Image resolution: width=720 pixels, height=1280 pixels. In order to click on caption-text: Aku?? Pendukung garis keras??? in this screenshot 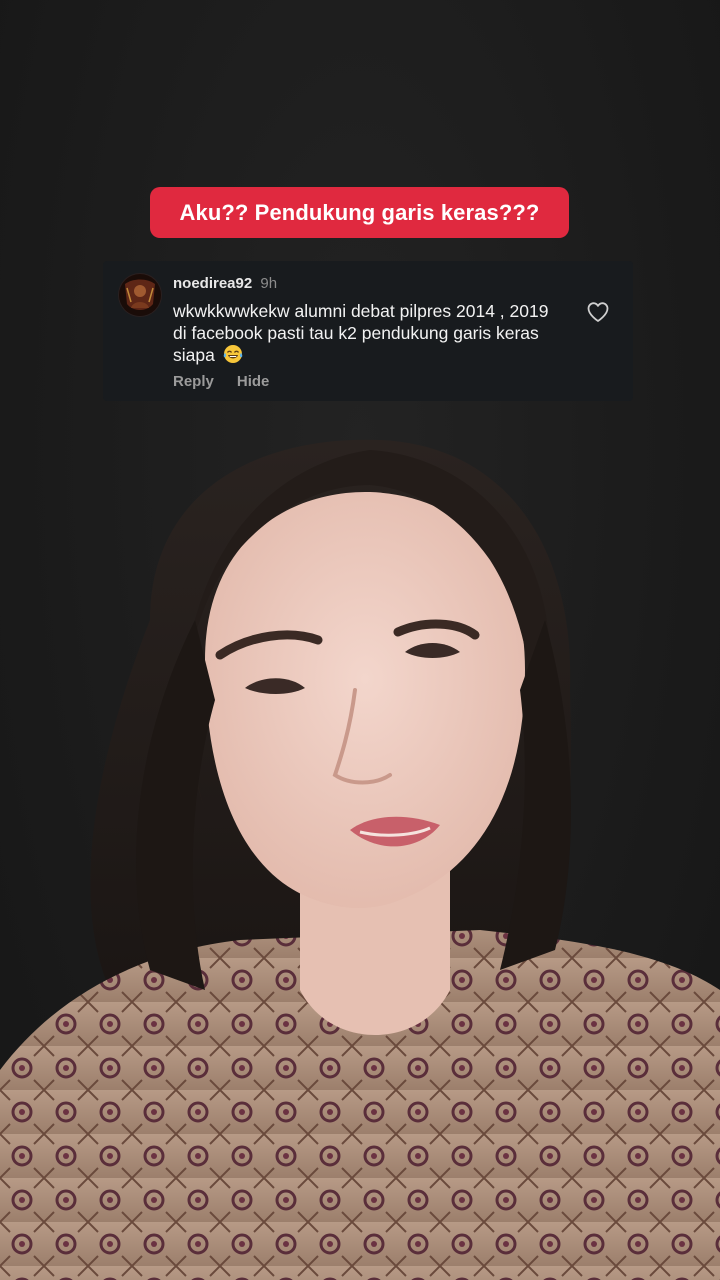, I will do `click(359, 212)`.